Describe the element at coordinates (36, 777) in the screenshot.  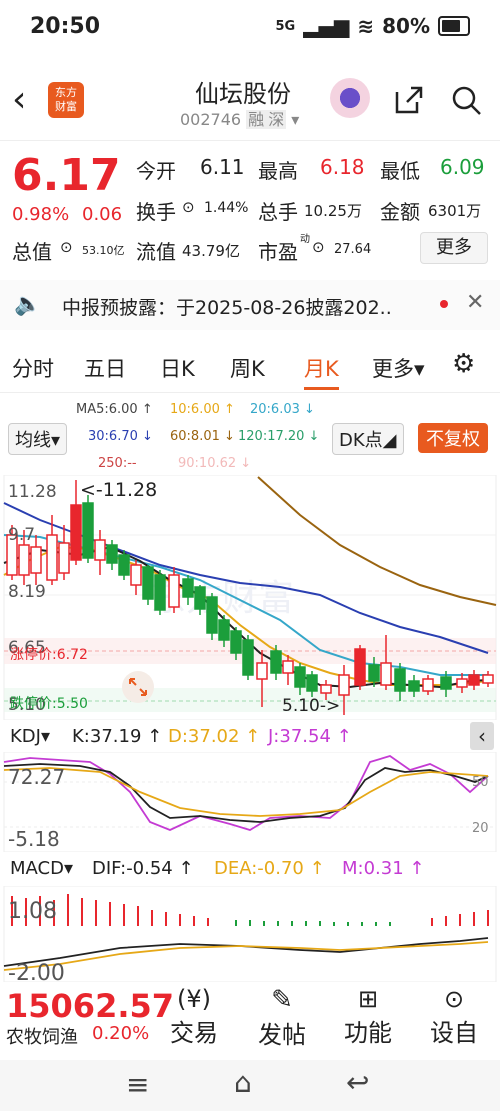
I see `kdj-top: 72.27` at that location.